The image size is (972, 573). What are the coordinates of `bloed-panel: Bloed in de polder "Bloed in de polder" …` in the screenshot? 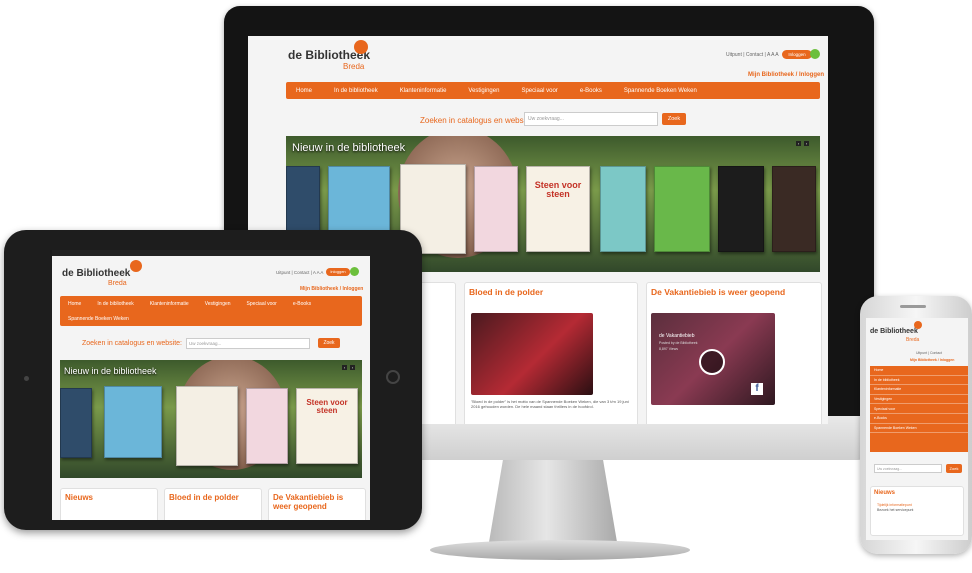 It's located at (551, 353).